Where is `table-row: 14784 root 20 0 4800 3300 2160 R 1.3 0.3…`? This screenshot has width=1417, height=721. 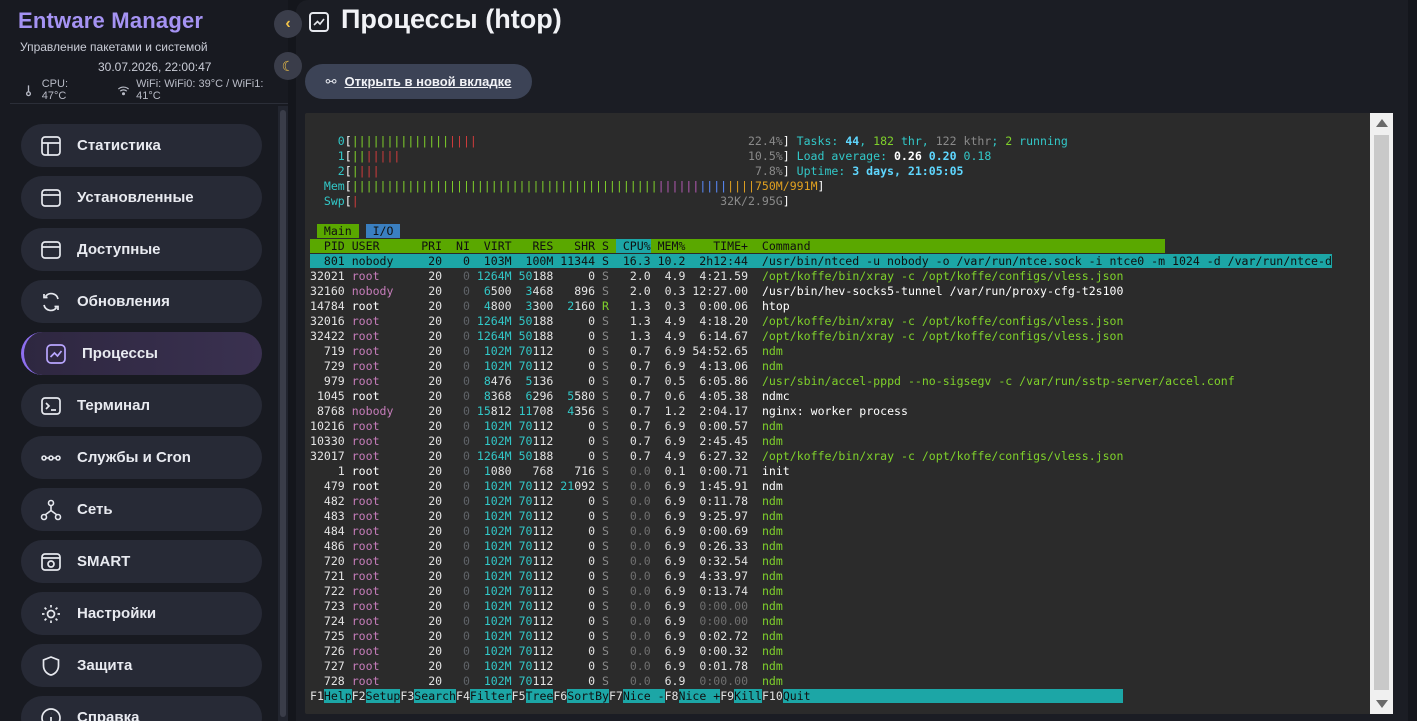
table-row: 14784 root 20 0 4800 3300 2160 R 1.3 0.3… is located at coordinates (821, 306).